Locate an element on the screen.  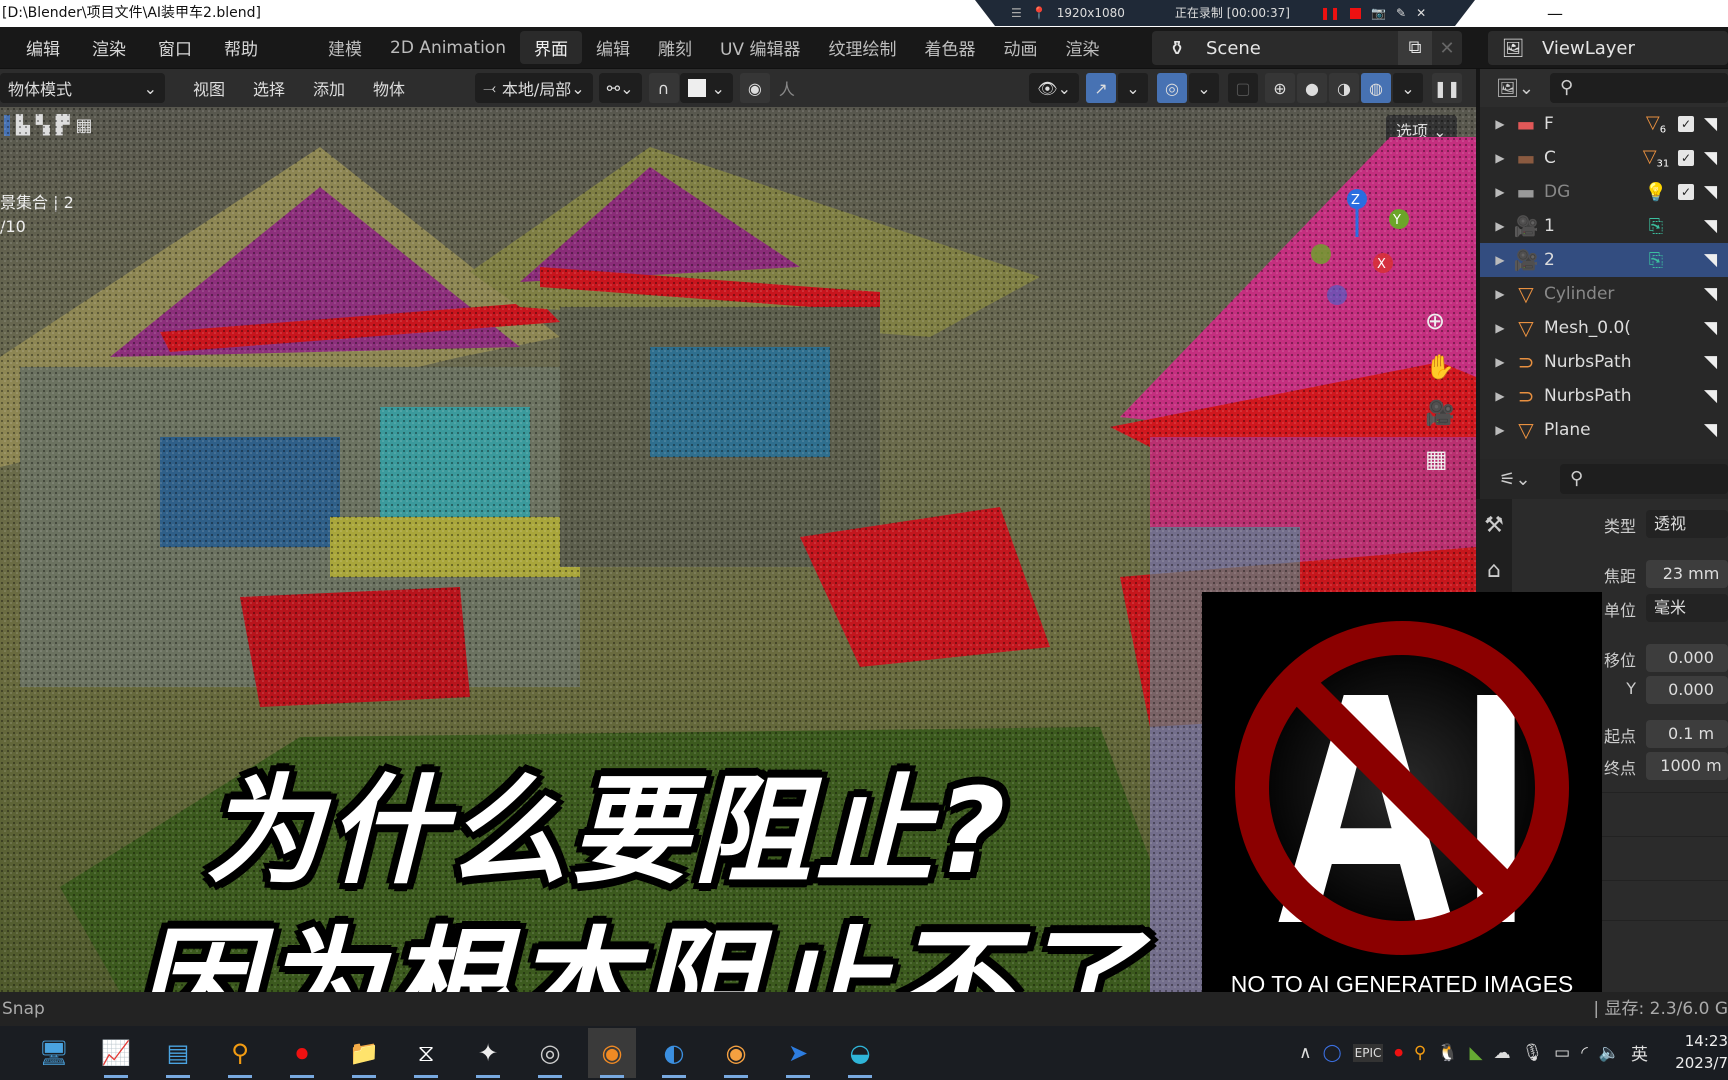
visibility-selector: 👁 ⌄ is located at coordinates (1054, 88).